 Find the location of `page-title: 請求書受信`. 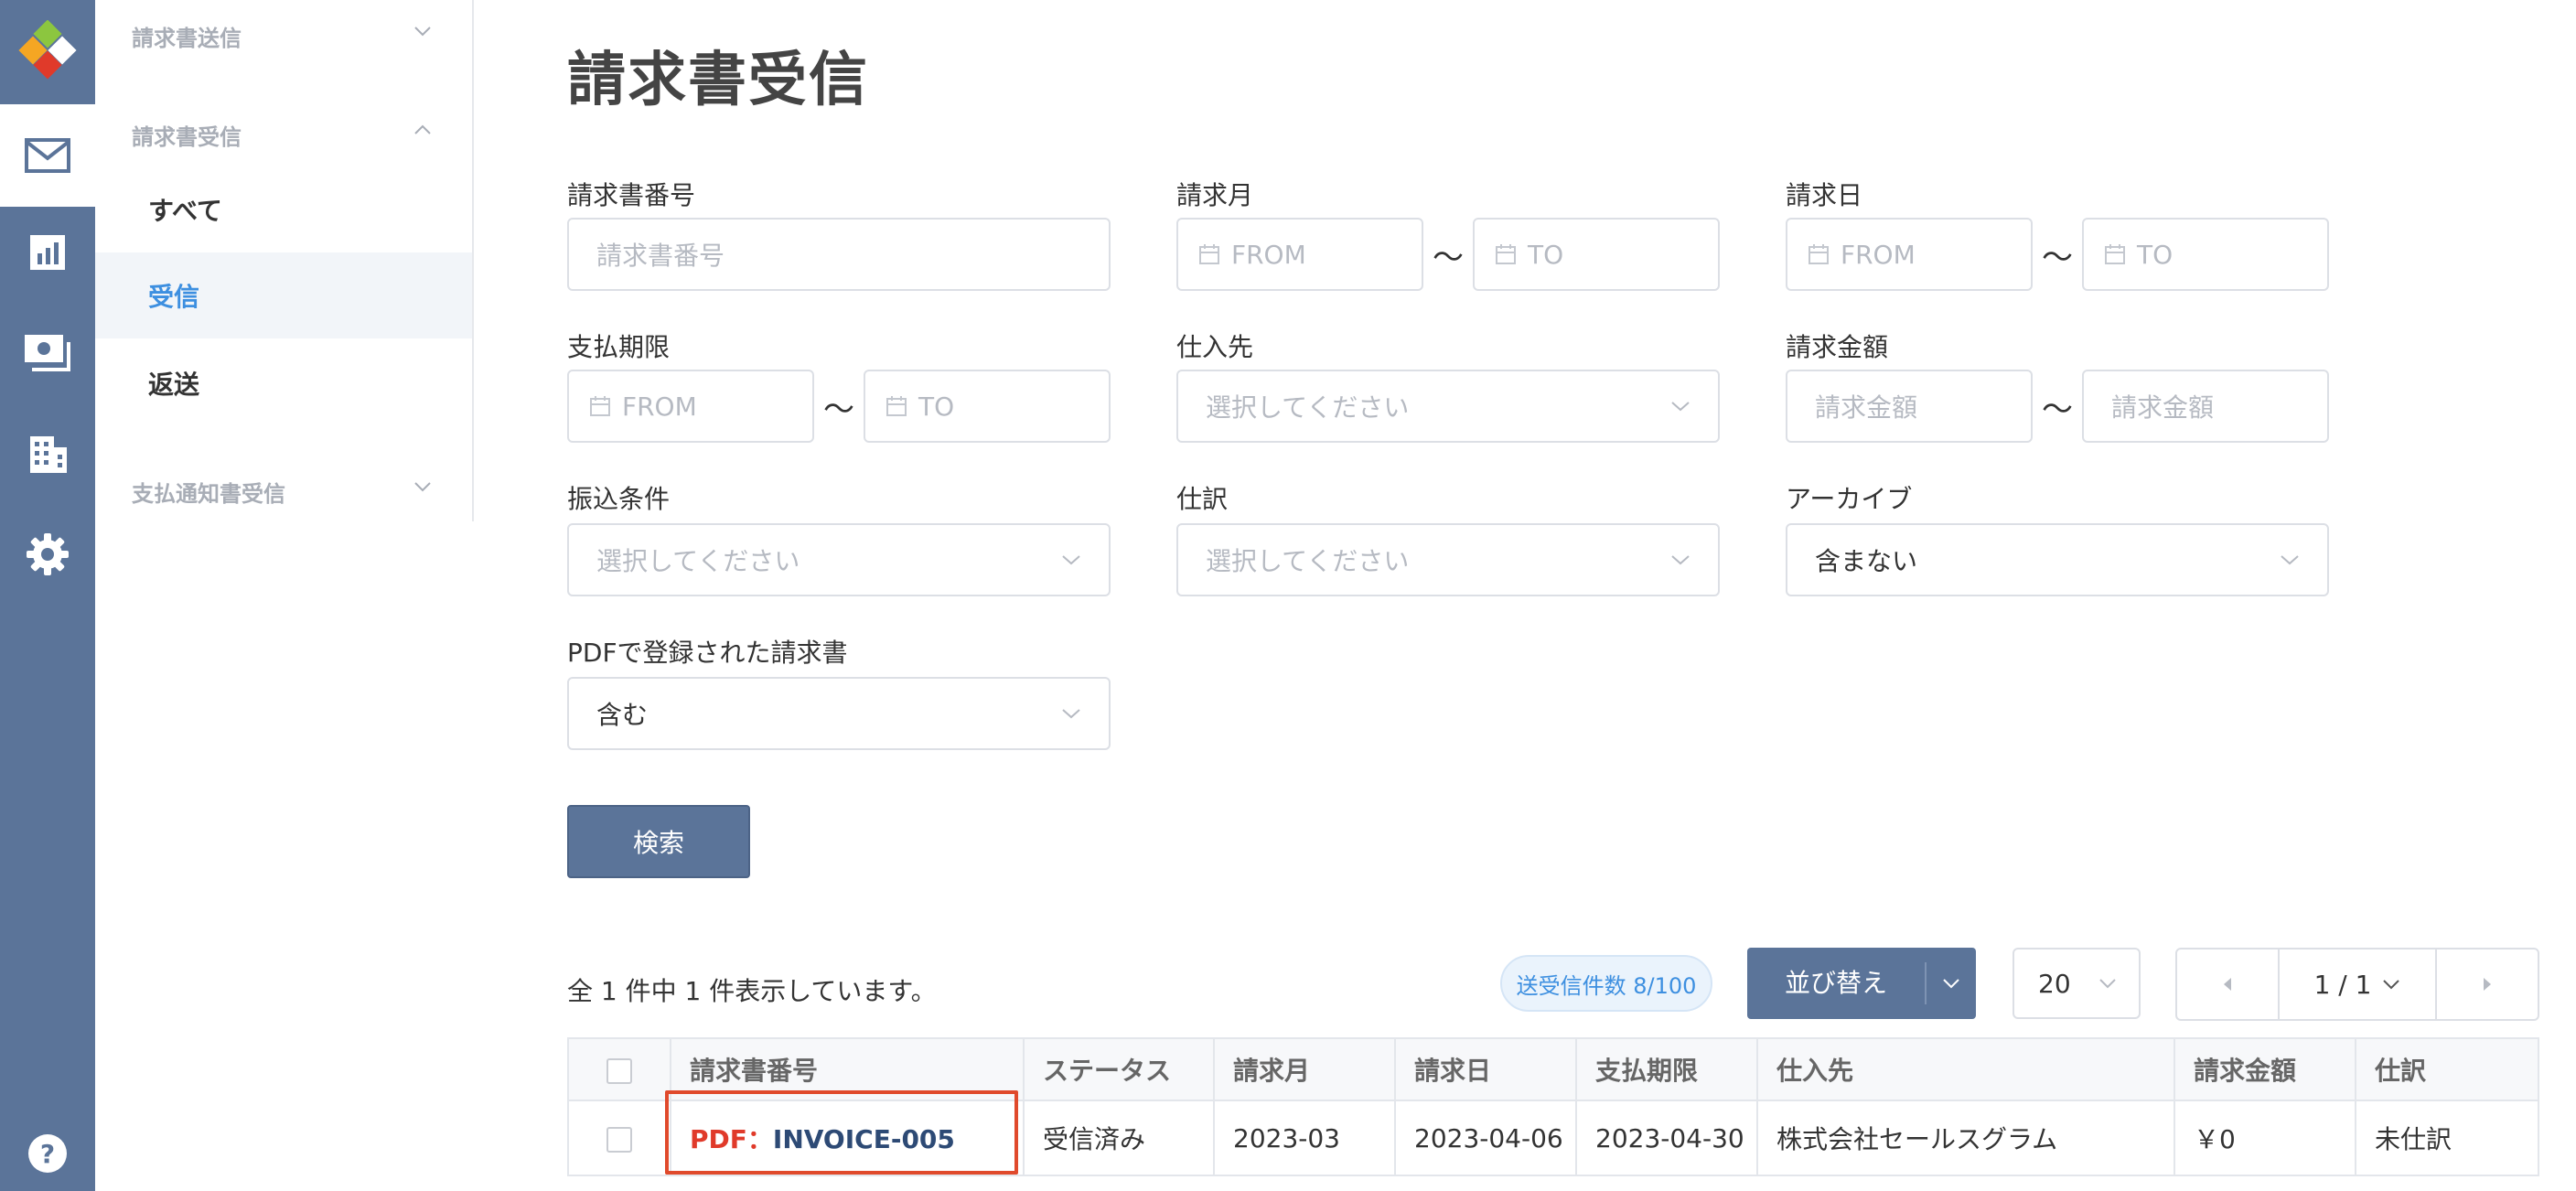

page-title: 請求書受信 is located at coordinates (718, 80).